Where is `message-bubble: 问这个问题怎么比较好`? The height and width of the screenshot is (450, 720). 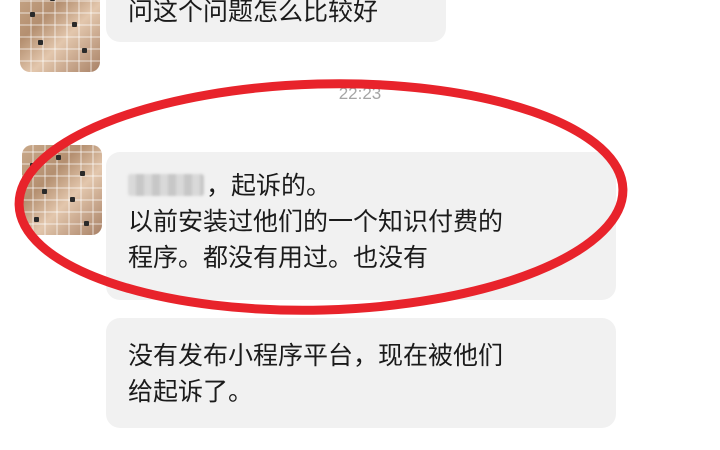 message-bubble: 问这个问题怎么比较好 is located at coordinates (276, 21).